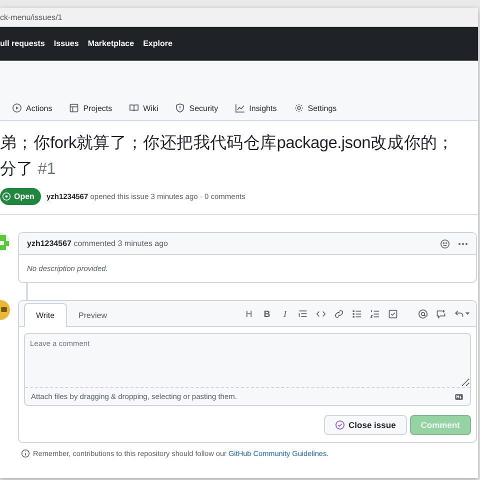  What do you see at coordinates (17, 108) in the screenshot?
I see `play-icon` at bounding box center [17, 108].